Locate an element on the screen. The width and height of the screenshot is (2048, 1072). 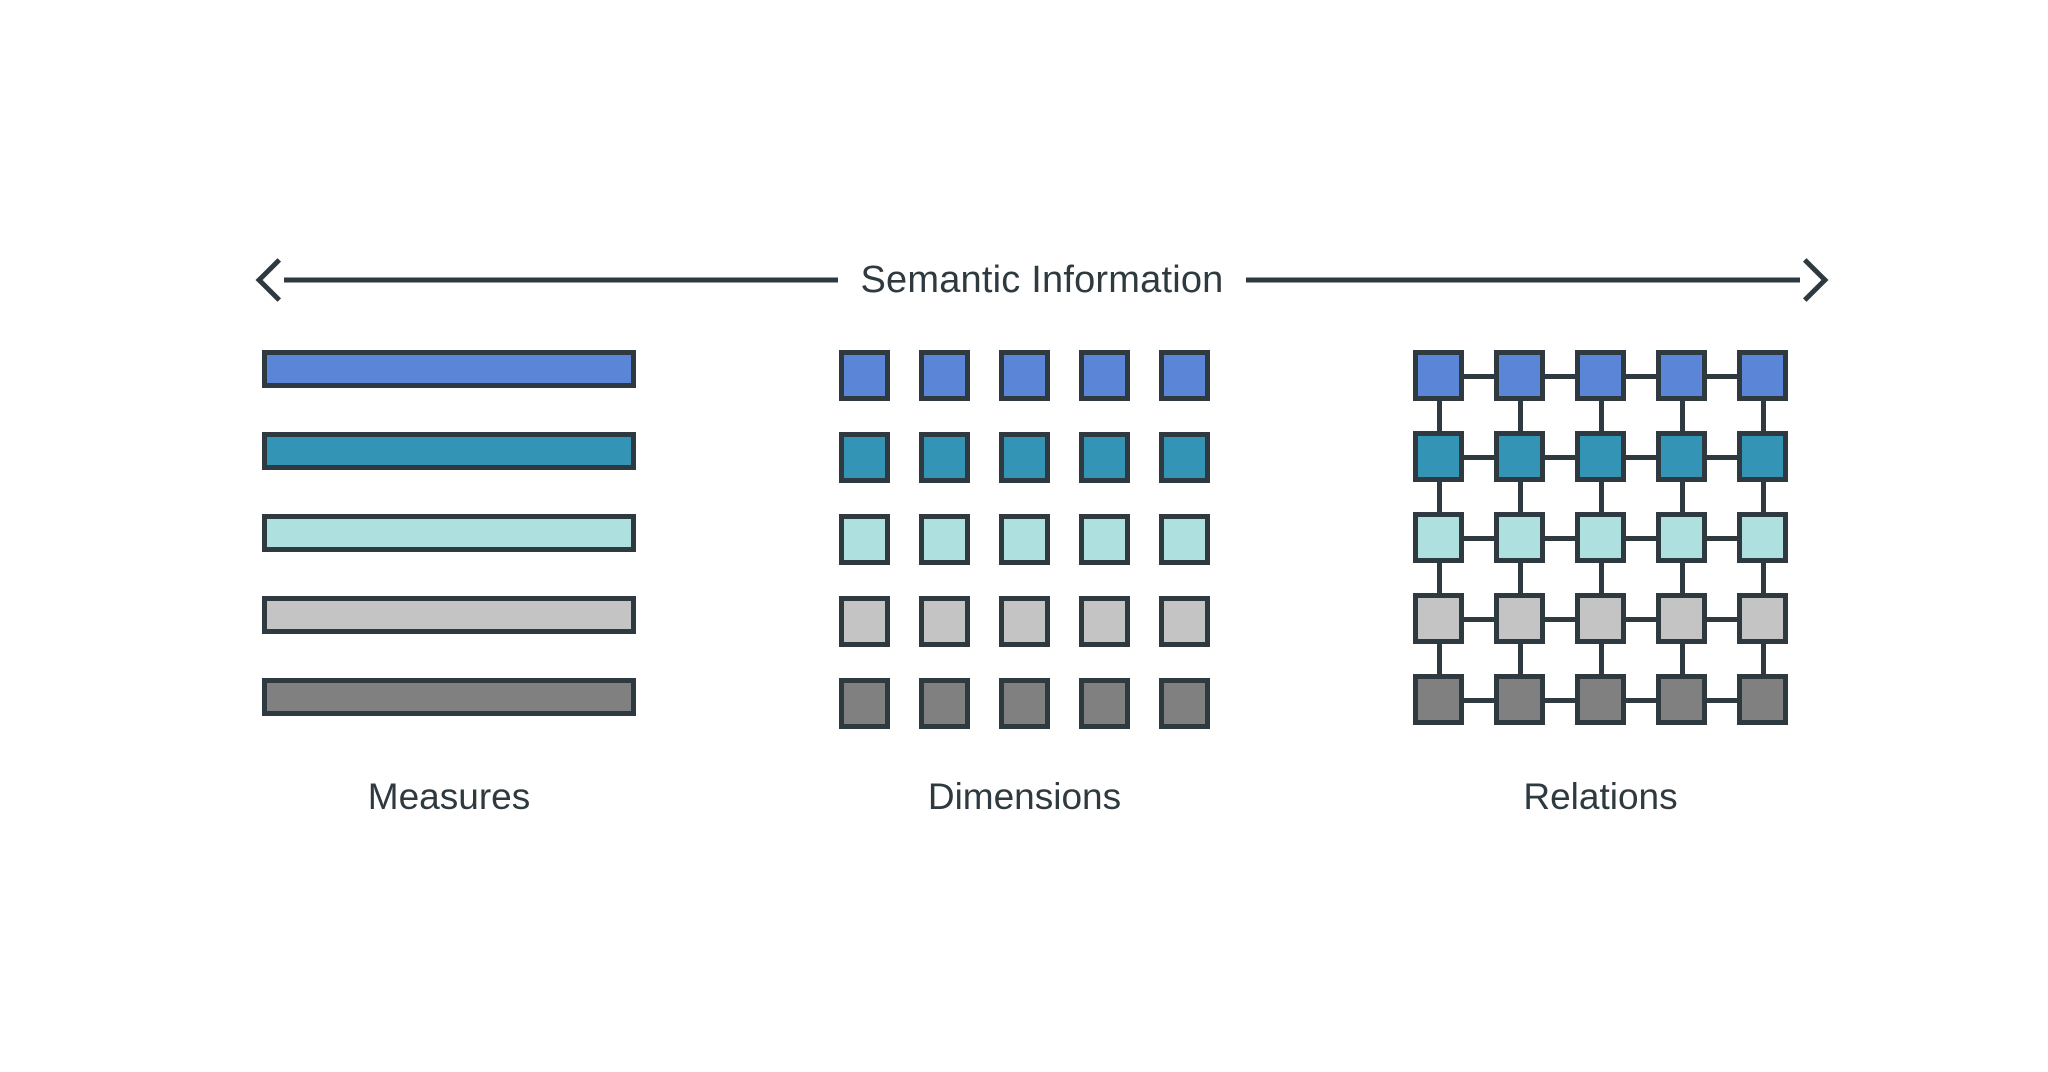
axis-label: Semantic Information is located at coordinates (1042, 280).